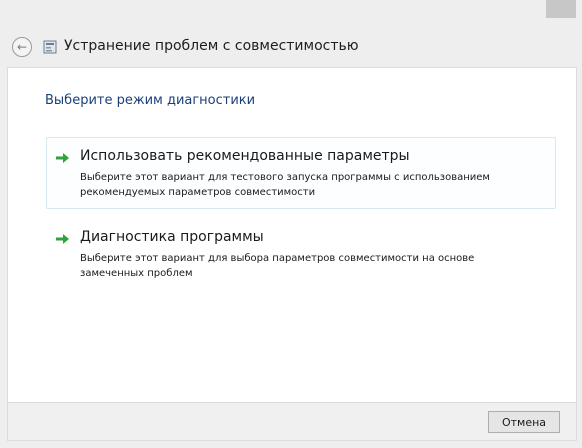 The image size is (582, 448). Describe the element at coordinates (292, 422) in the screenshot. I see `footer-bar: Отмена` at that location.